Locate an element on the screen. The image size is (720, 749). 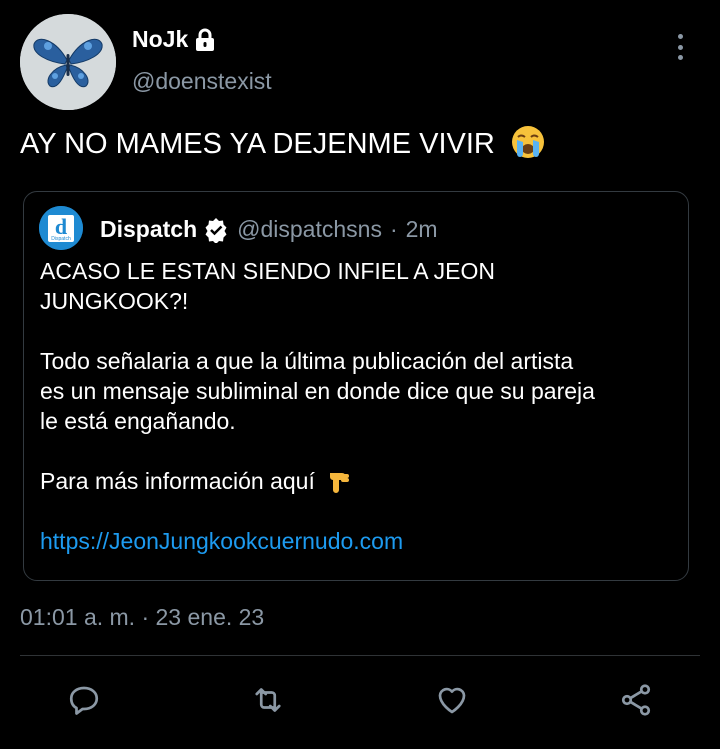
dispatch-avatar: d Dispatch is located at coordinates (61, 228).